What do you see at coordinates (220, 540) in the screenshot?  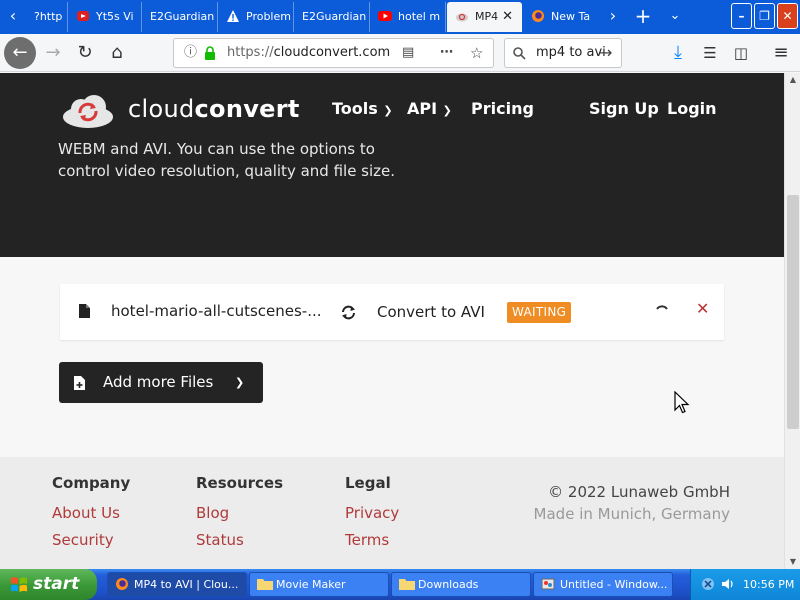 I see `footer-link-status: Status` at bounding box center [220, 540].